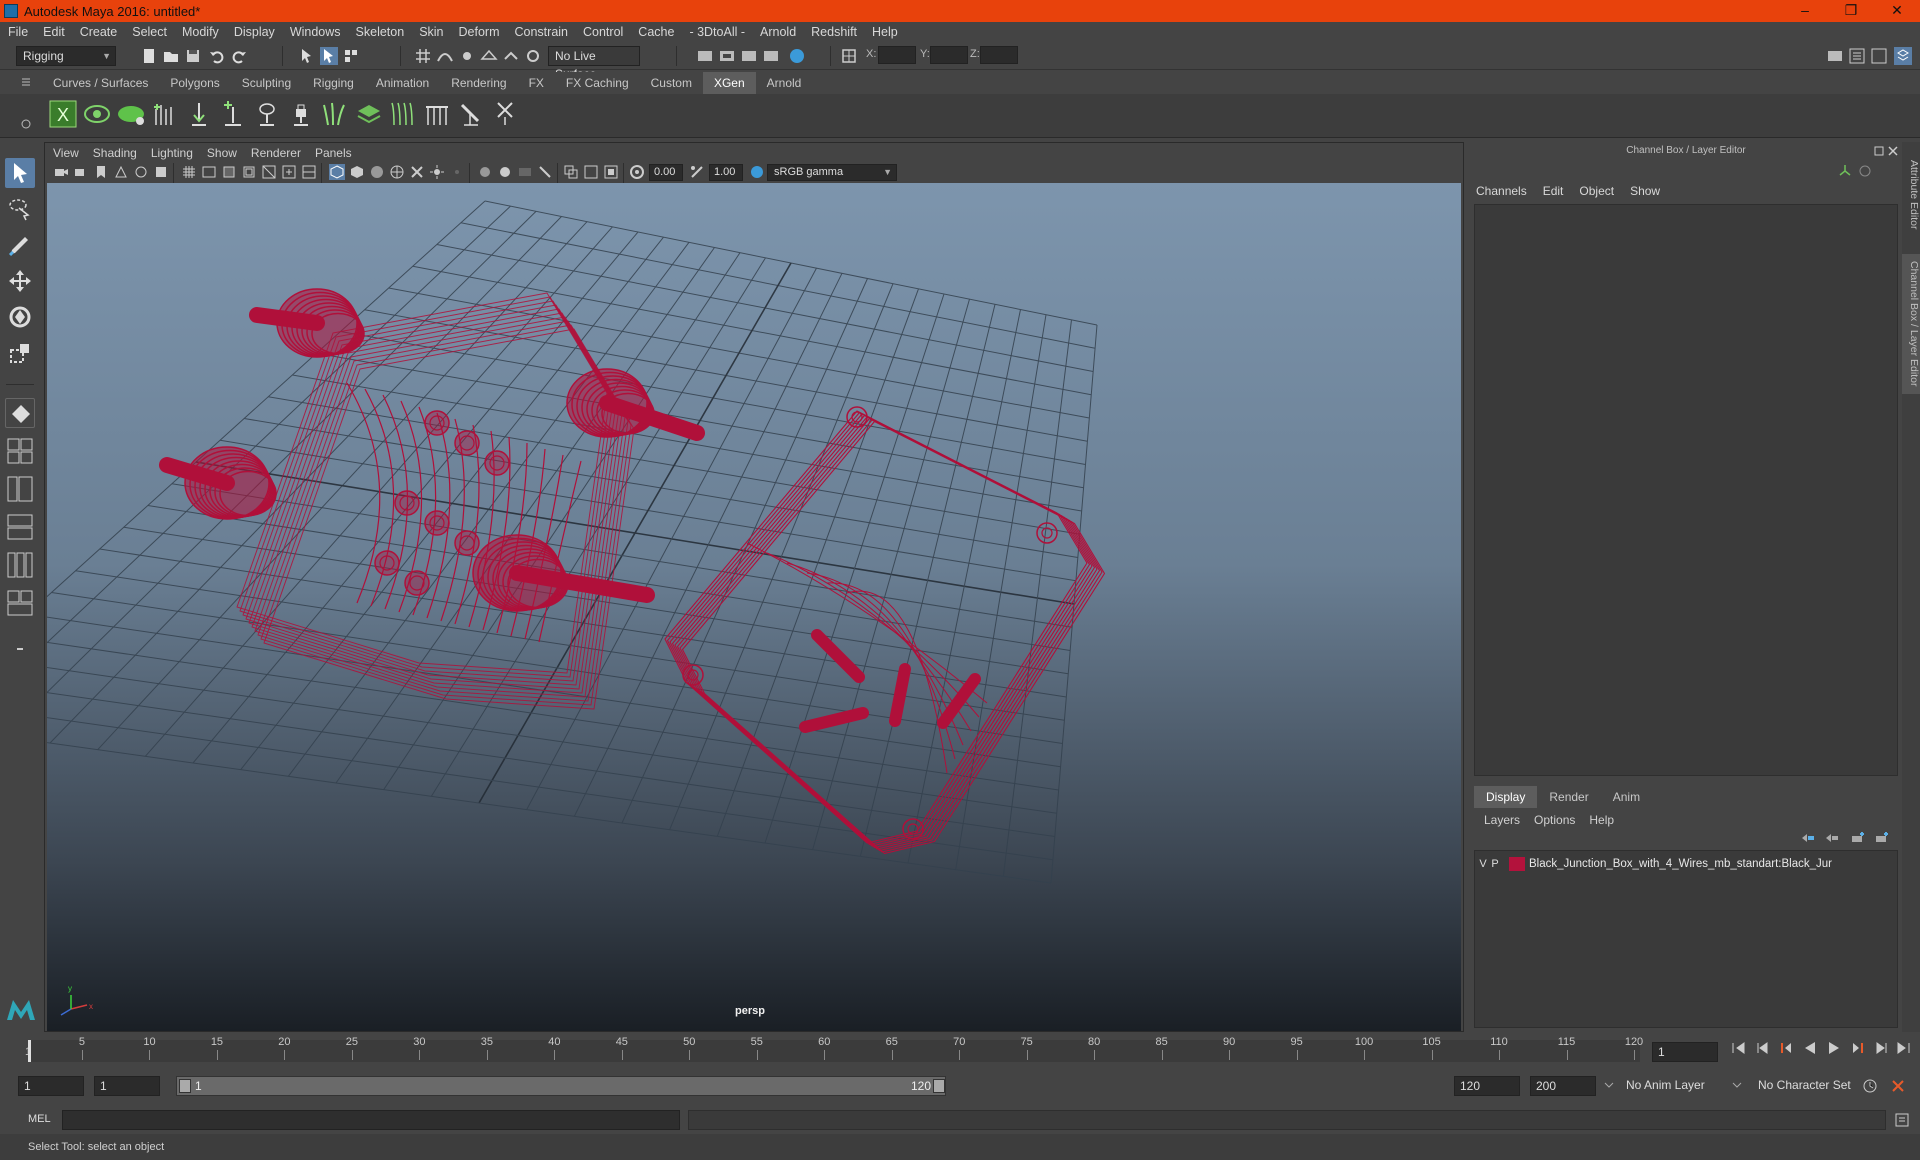 This screenshot has width=1920, height=1160. Describe the element at coordinates (939, 1086) in the screenshot. I see `range-end-handle` at that location.